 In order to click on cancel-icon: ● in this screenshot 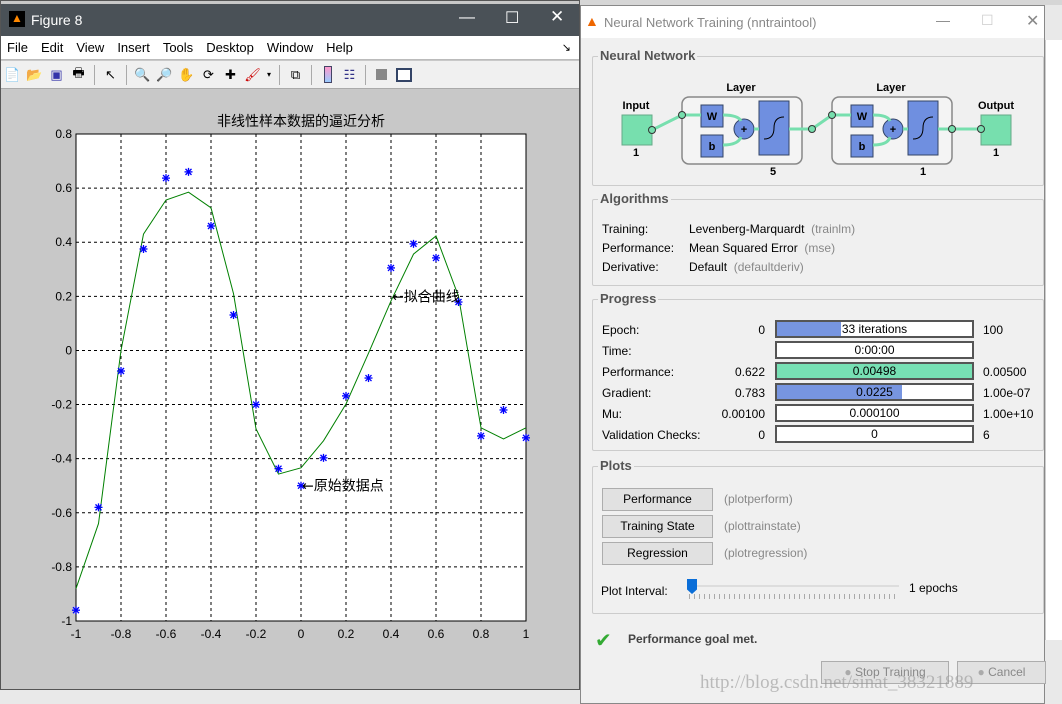, I will do `click(983, 672)`.